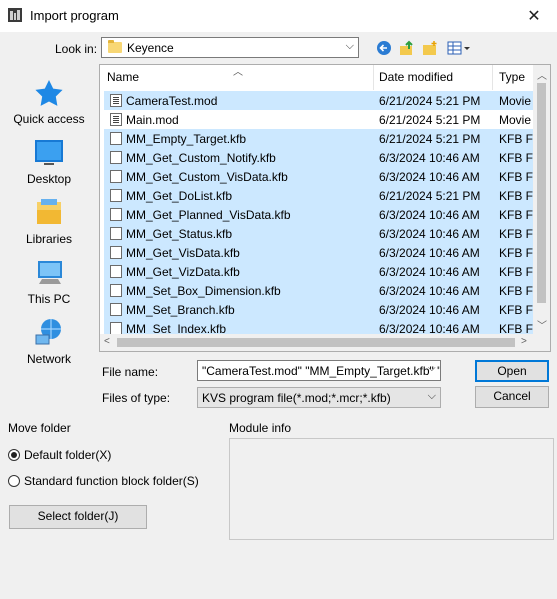 Image resolution: width=557 pixels, height=599 pixels. What do you see at coordinates (179, 196) in the screenshot?
I see `file-name: MM_Get_DoList.kfb` at bounding box center [179, 196].